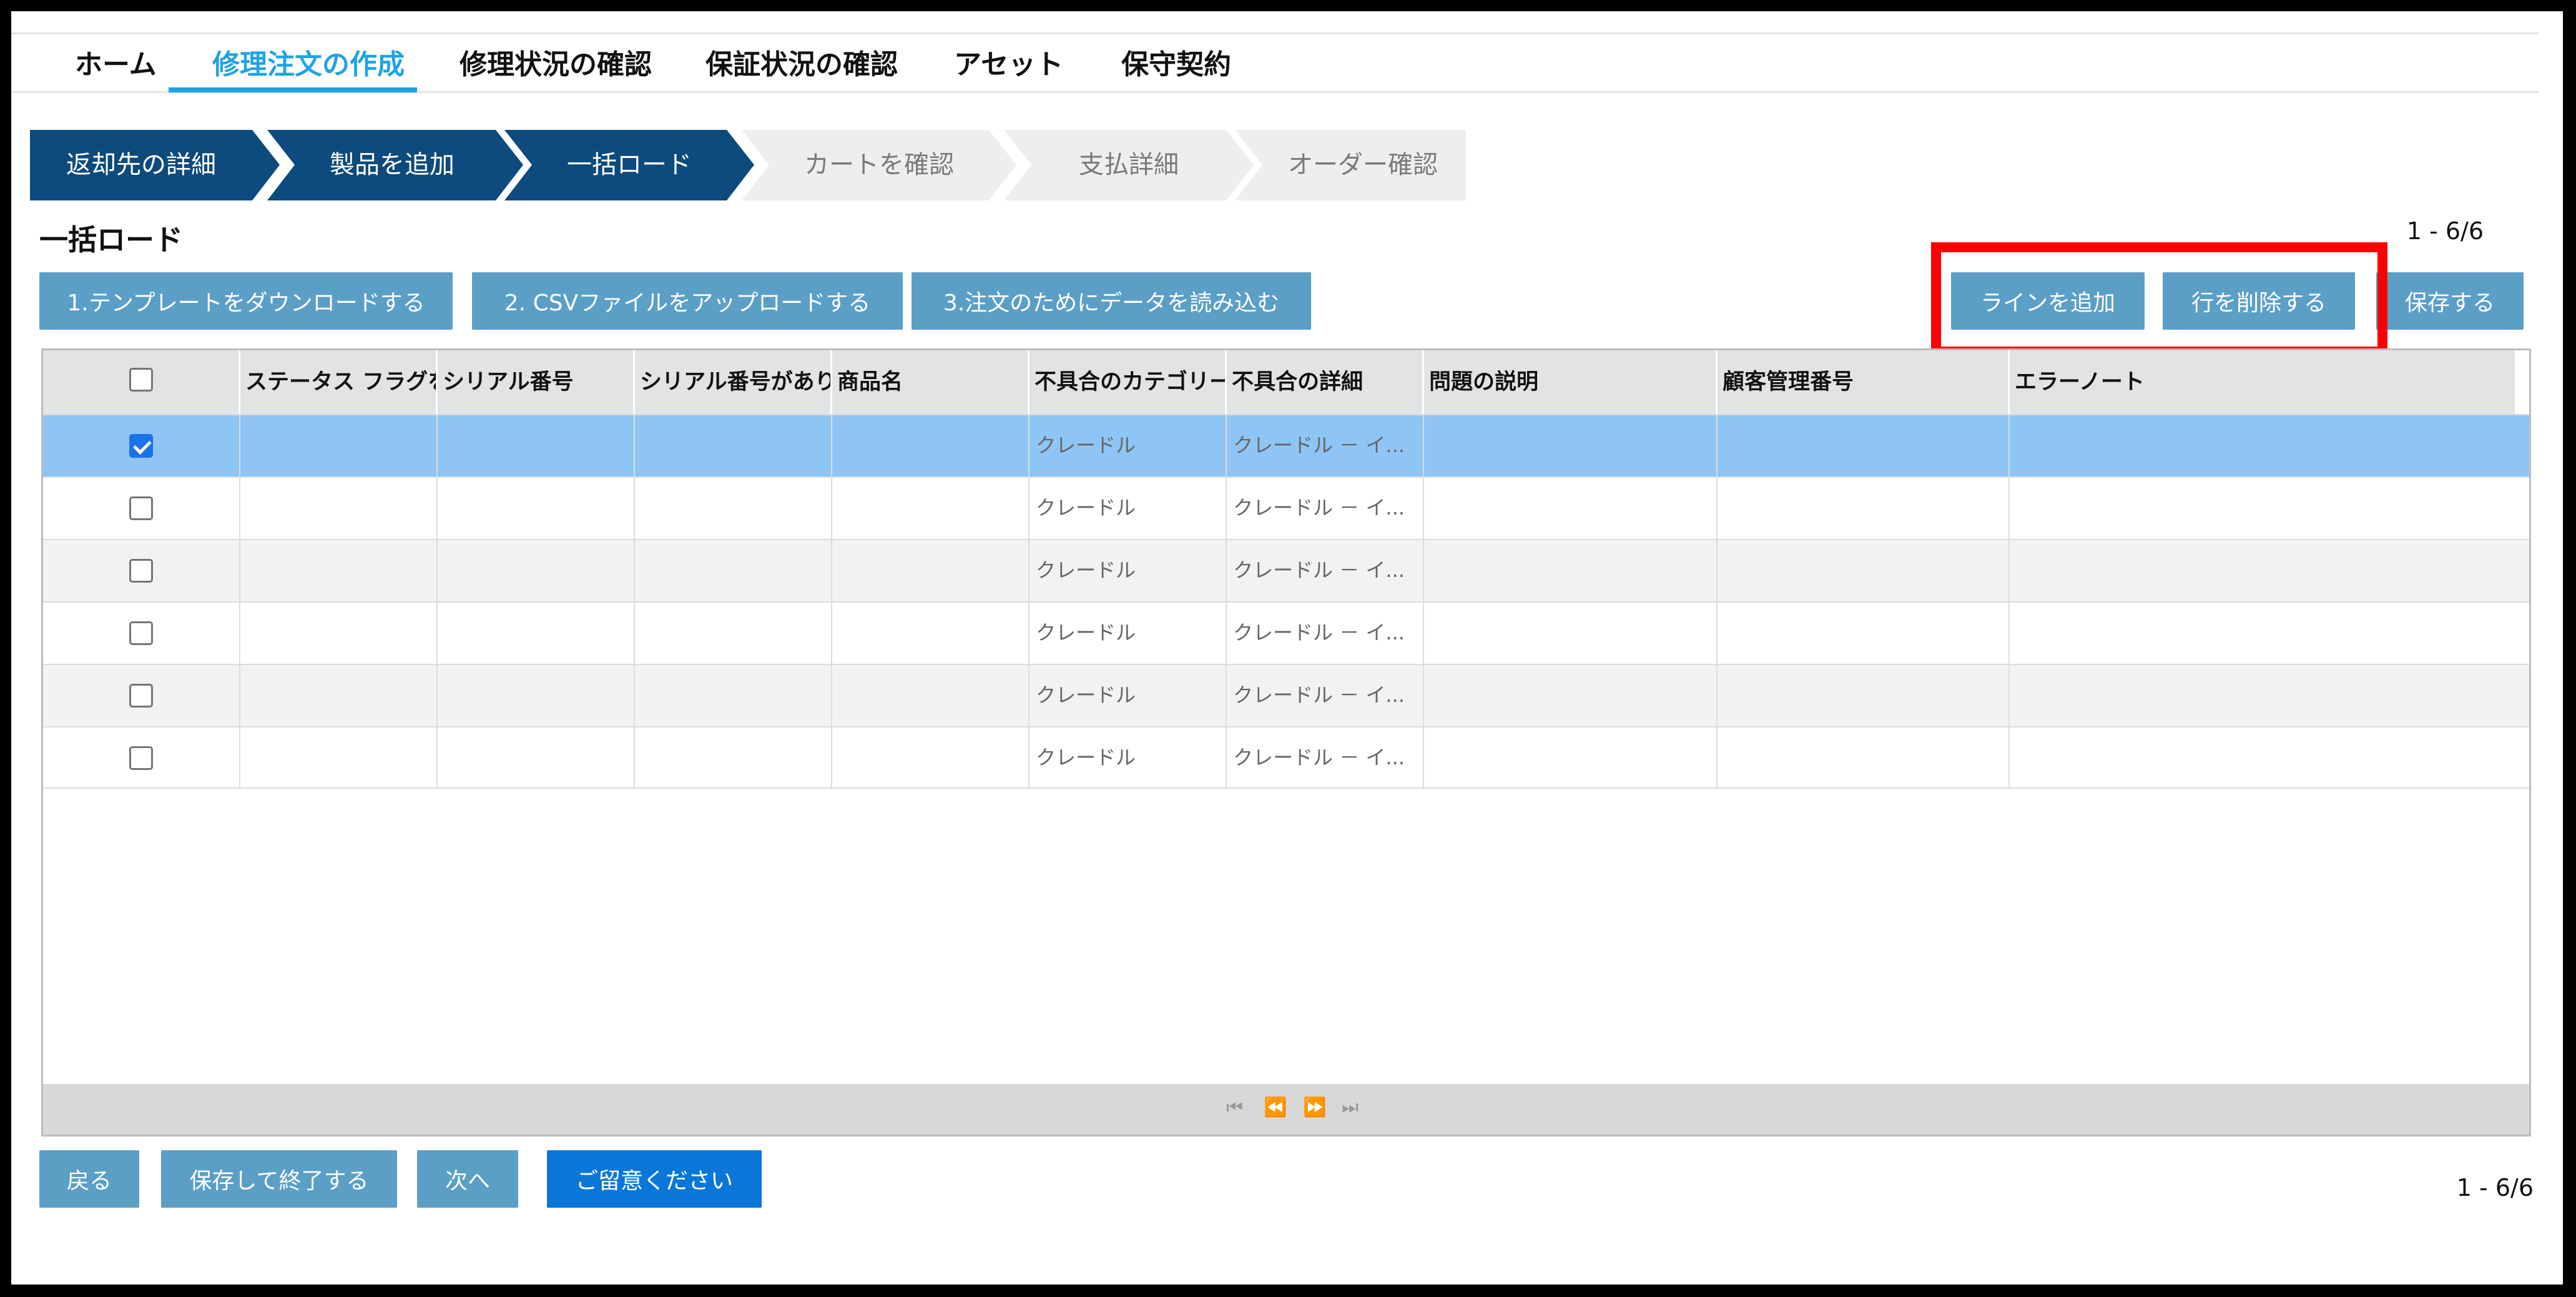 This screenshot has width=2576, height=1297. I want to click on step-add-product: 製品を追加, so click(395, 165).